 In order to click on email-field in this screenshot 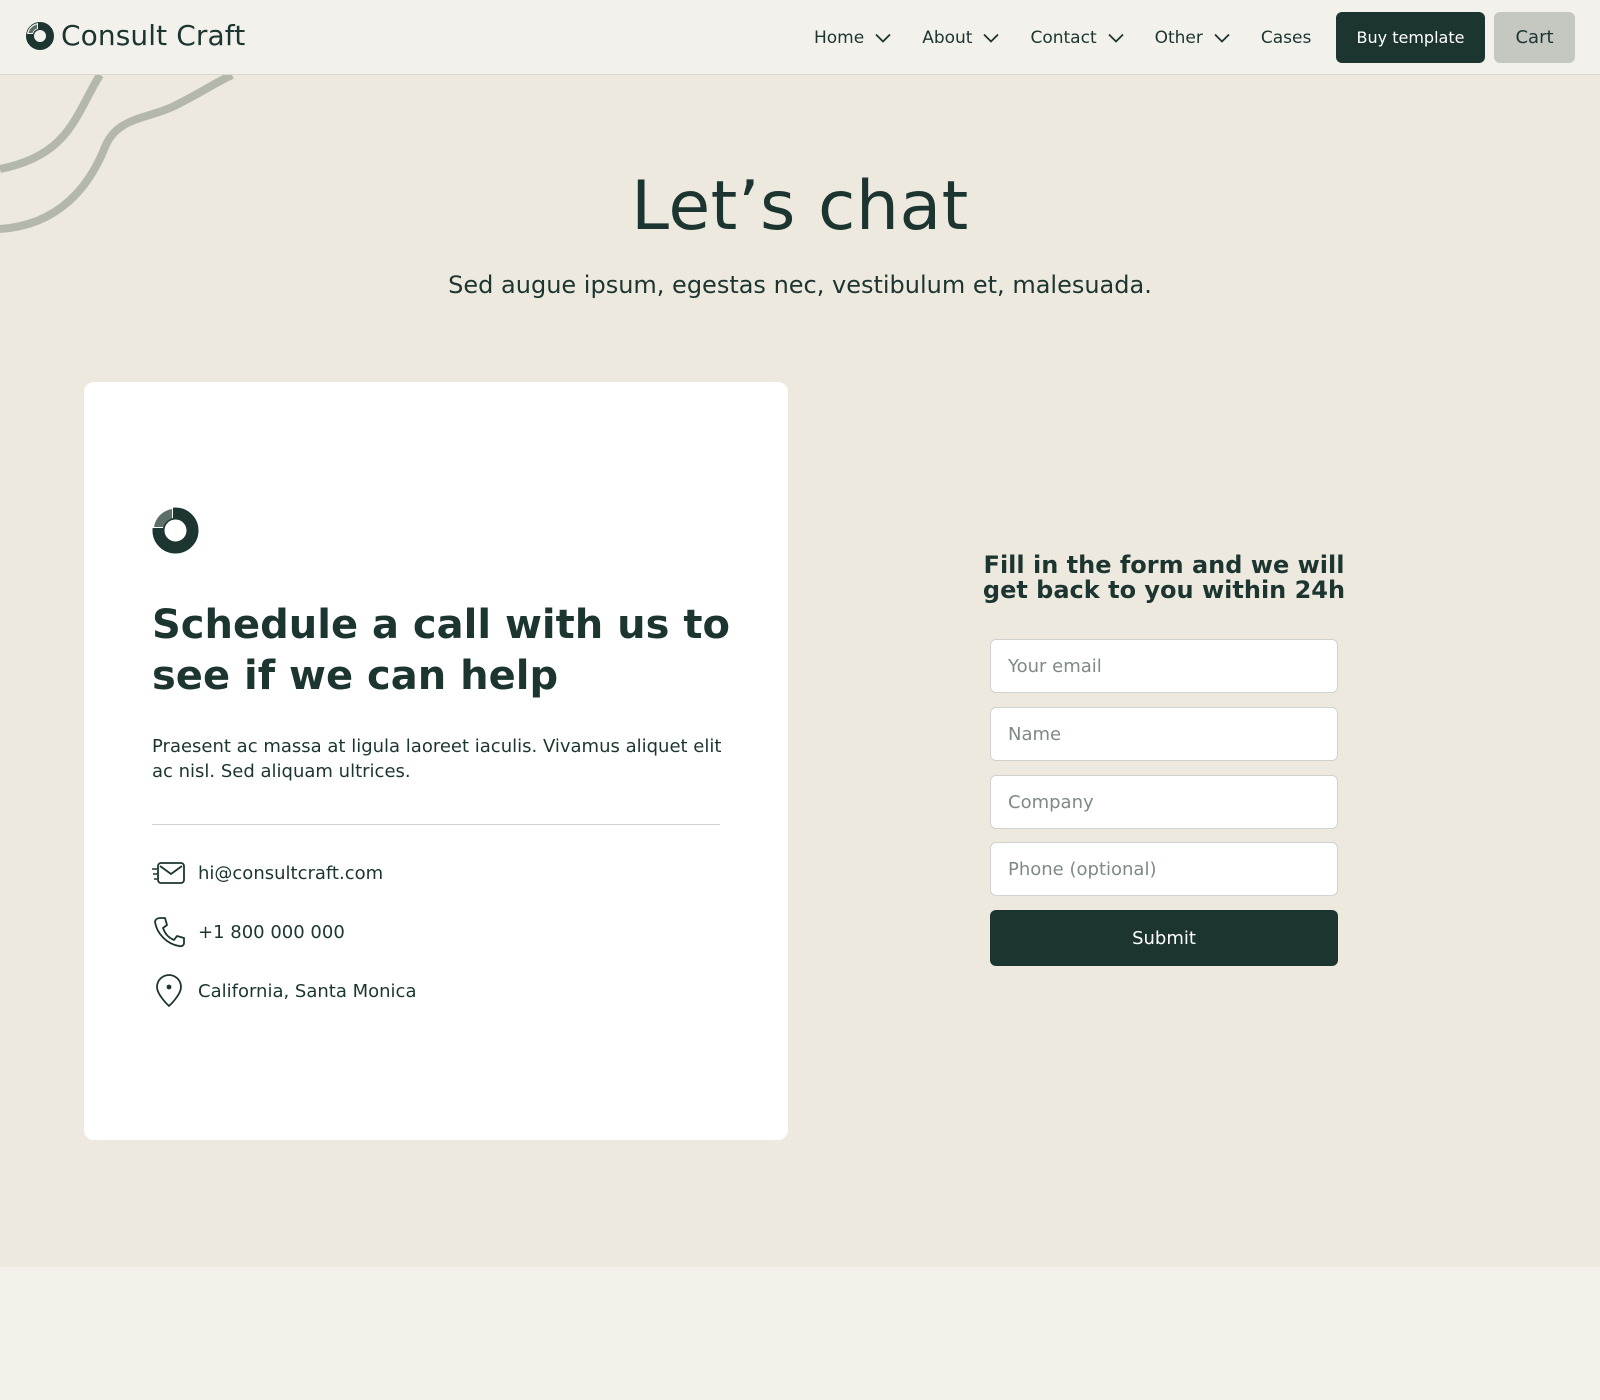, I will do `click(1164, 666)`.